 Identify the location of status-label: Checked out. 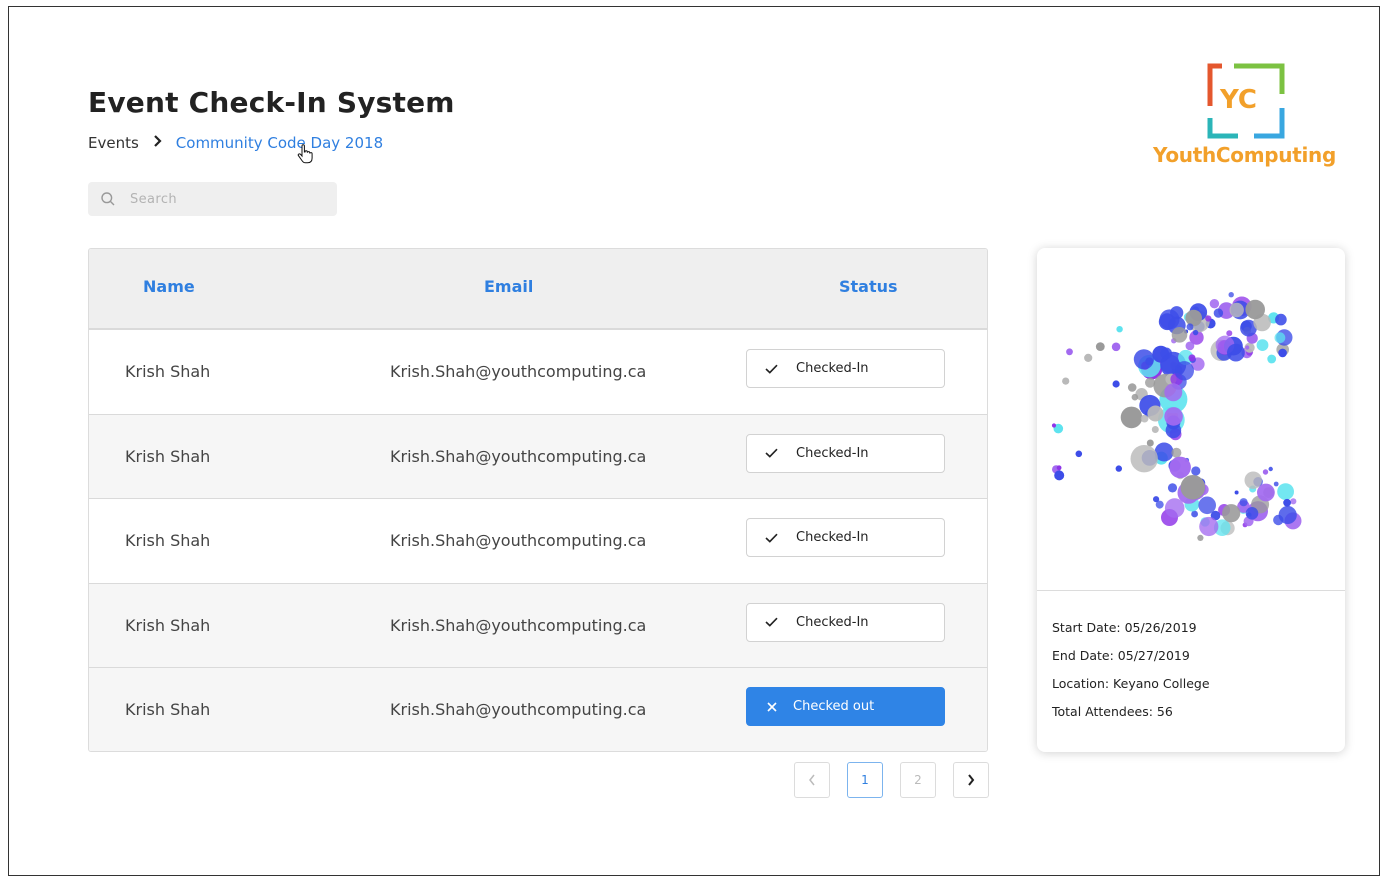
(834, 706).